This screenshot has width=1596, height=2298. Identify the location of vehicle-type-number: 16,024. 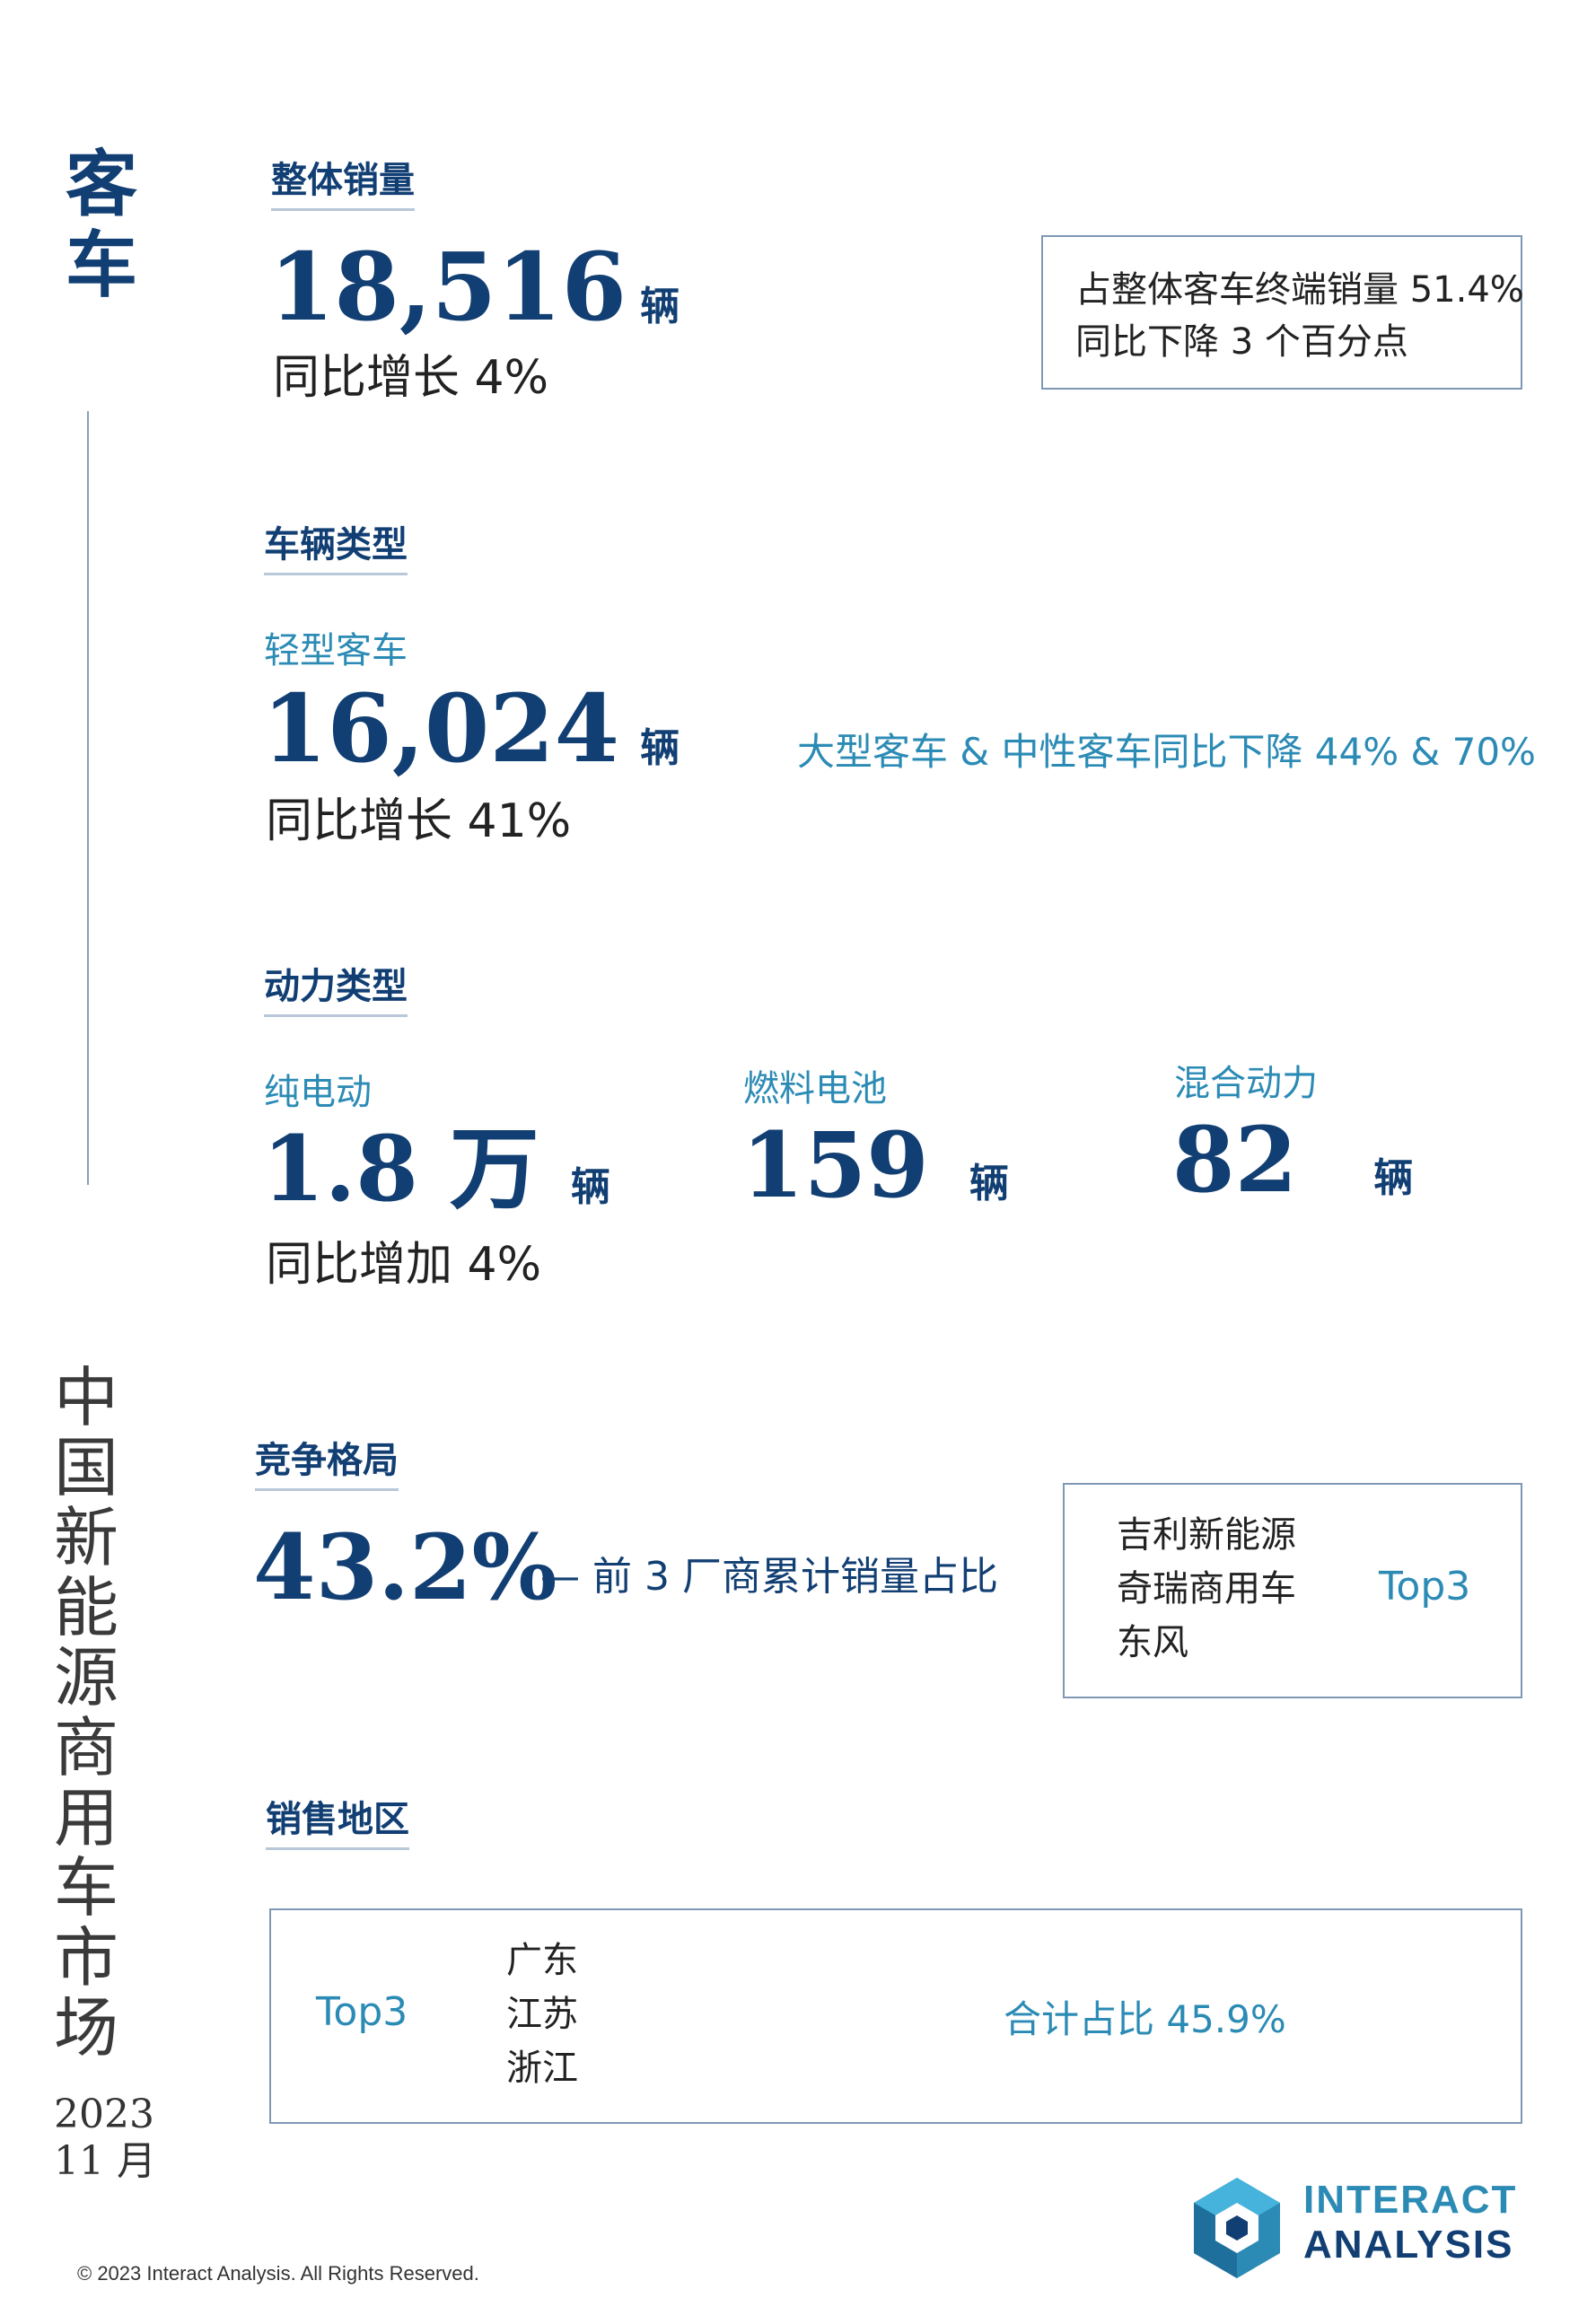
(441, 728).